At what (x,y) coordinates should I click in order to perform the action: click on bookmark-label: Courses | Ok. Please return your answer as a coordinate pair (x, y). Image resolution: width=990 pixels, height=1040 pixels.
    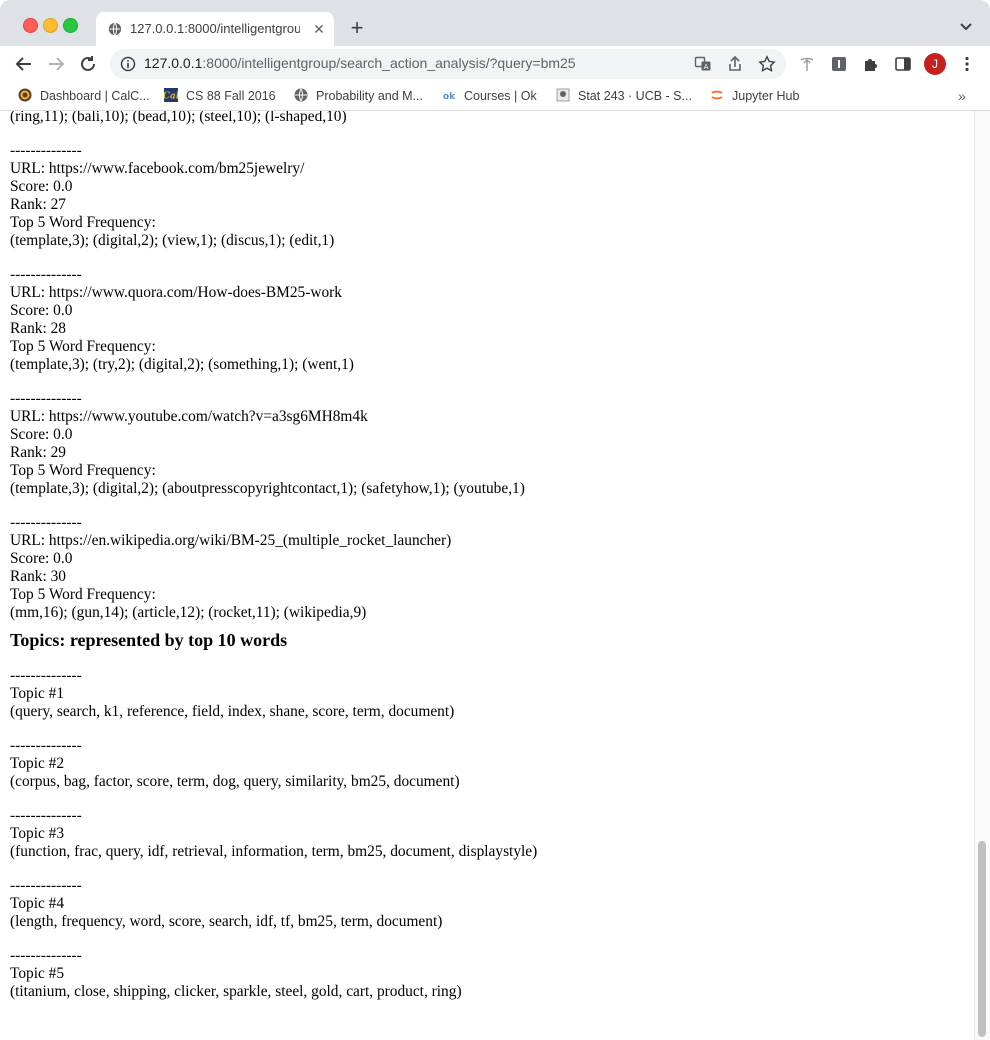
    Looking at the image, I should click on (500, 96).